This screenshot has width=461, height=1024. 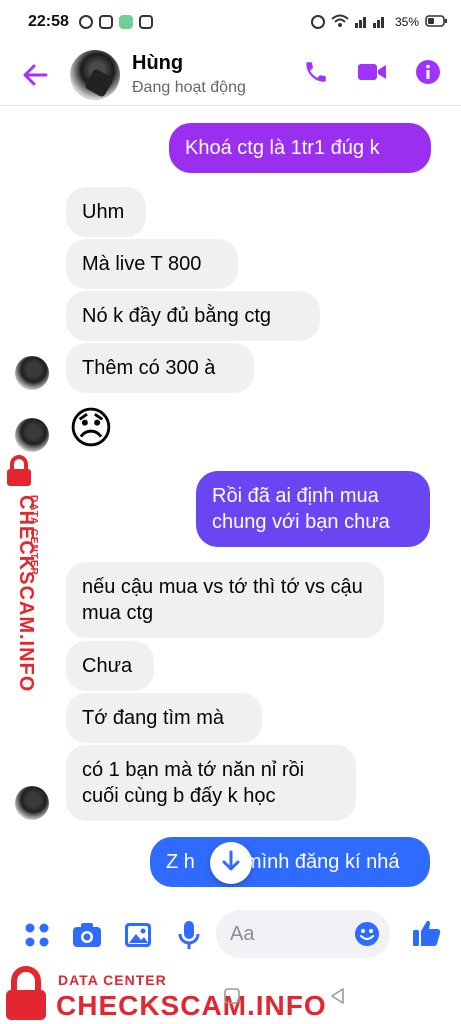 I want to click on wifi-icon, so click(x=340, y=22).